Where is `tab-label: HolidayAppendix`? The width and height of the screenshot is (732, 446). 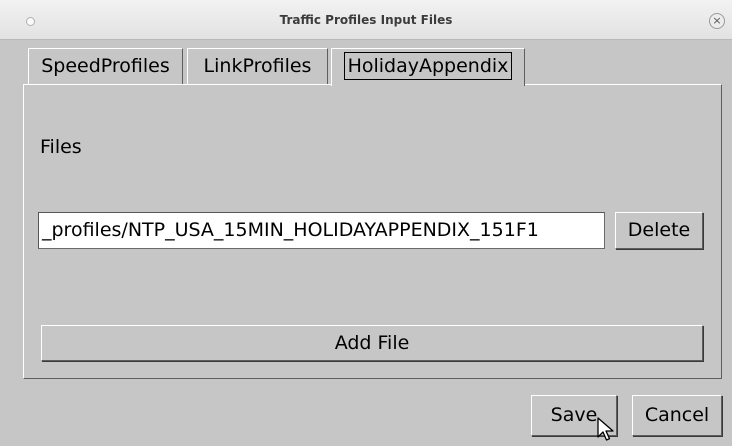
tab-label: HolidayAppendix is located at coordinates (428, 66).